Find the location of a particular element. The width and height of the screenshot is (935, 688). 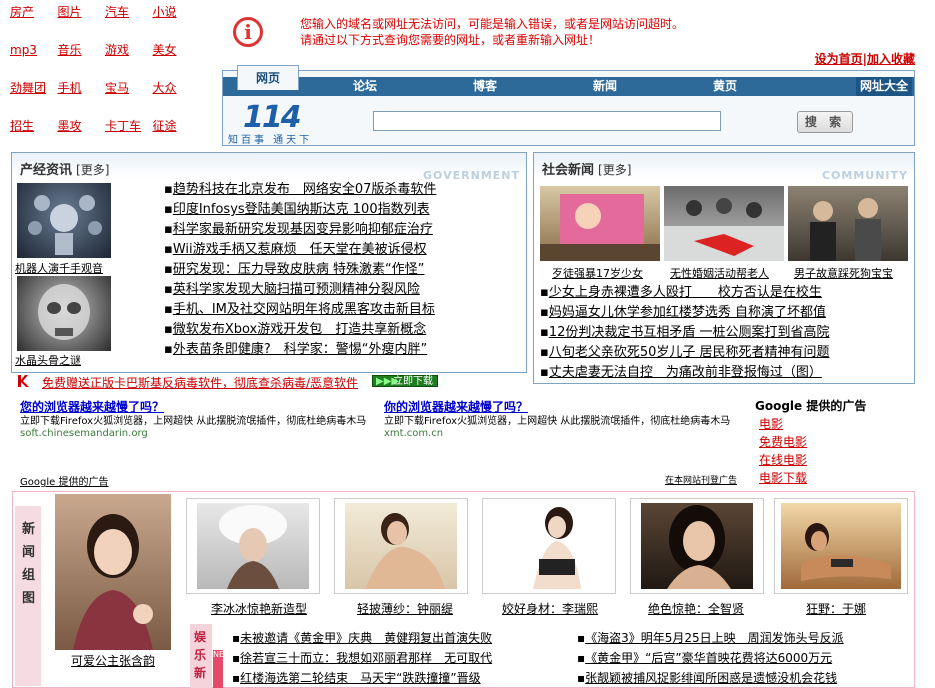

download-button: ▶▶▶ 立即下载 is located at coordinates (405, 381).